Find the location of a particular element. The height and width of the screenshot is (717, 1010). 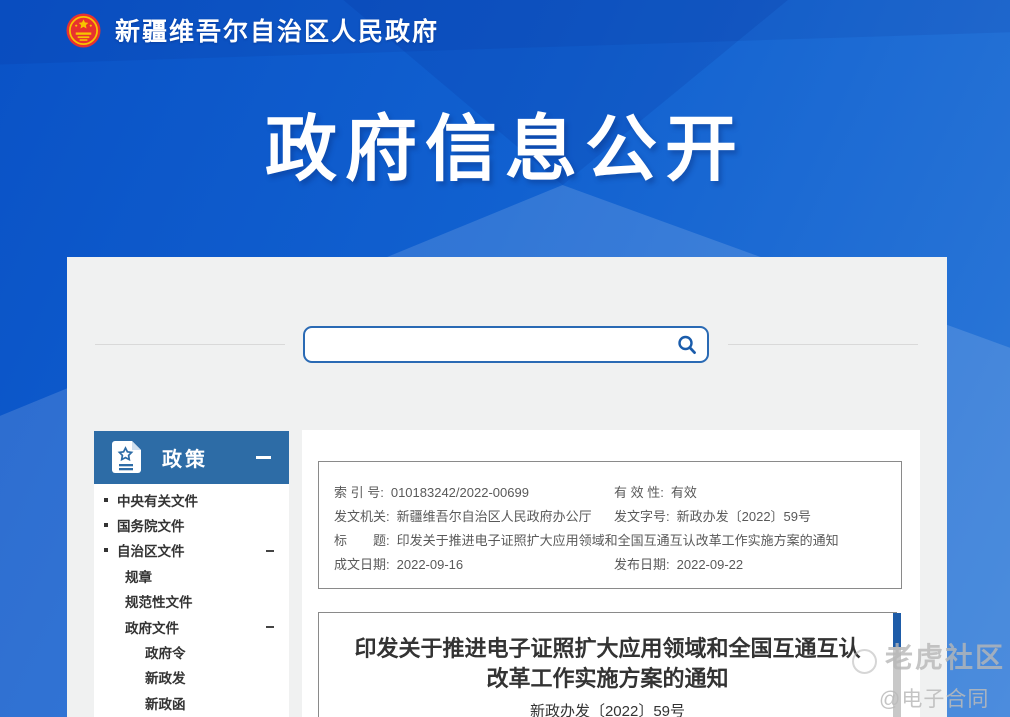

index-number-label: 索 引 号: is located at coordinates (359, 492).